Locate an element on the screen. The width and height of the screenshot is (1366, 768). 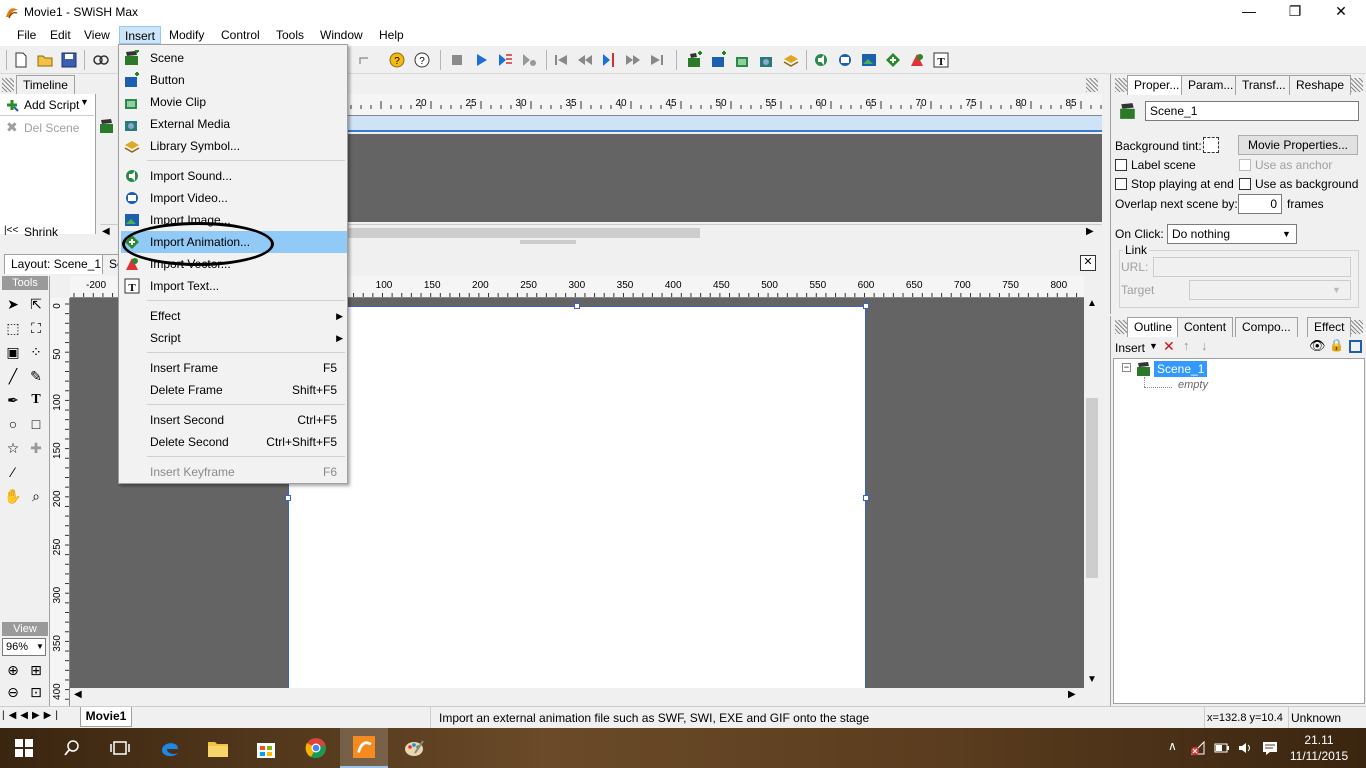
task-view-button is located at coordinates (120, 748).